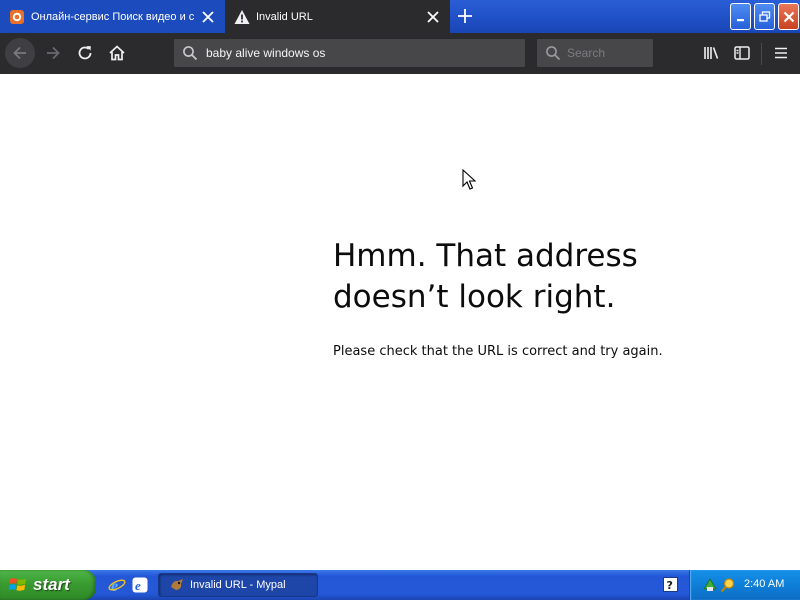 This screenshot has width=800, height=600. I want to click on tab-title: Invalid URL, so click(284, 16).